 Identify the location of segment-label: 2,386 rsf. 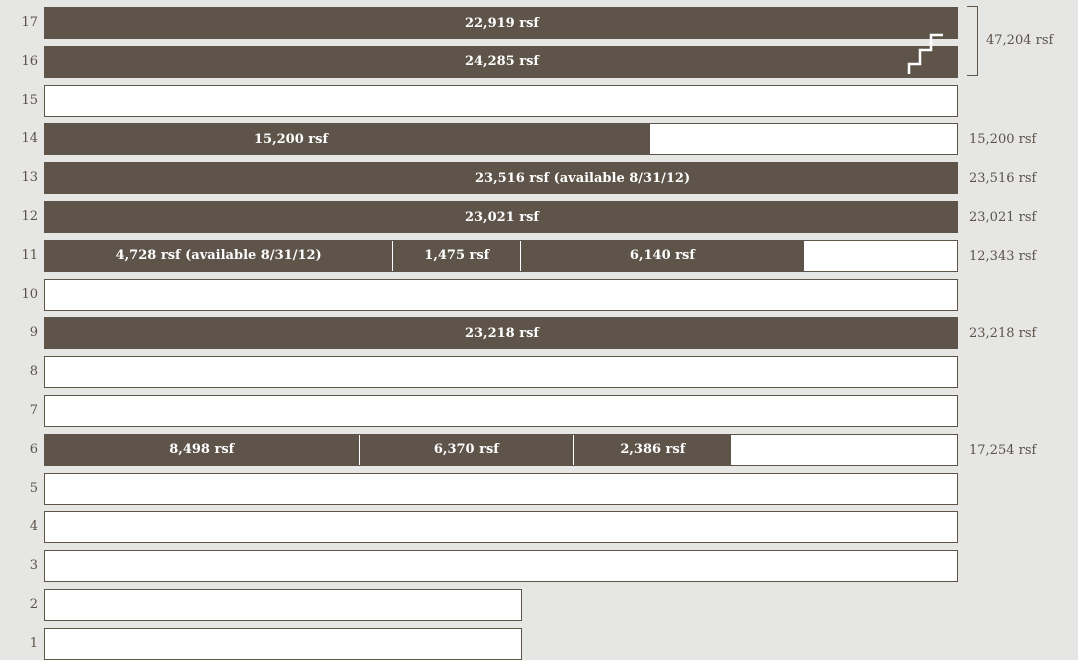
(653, 450).